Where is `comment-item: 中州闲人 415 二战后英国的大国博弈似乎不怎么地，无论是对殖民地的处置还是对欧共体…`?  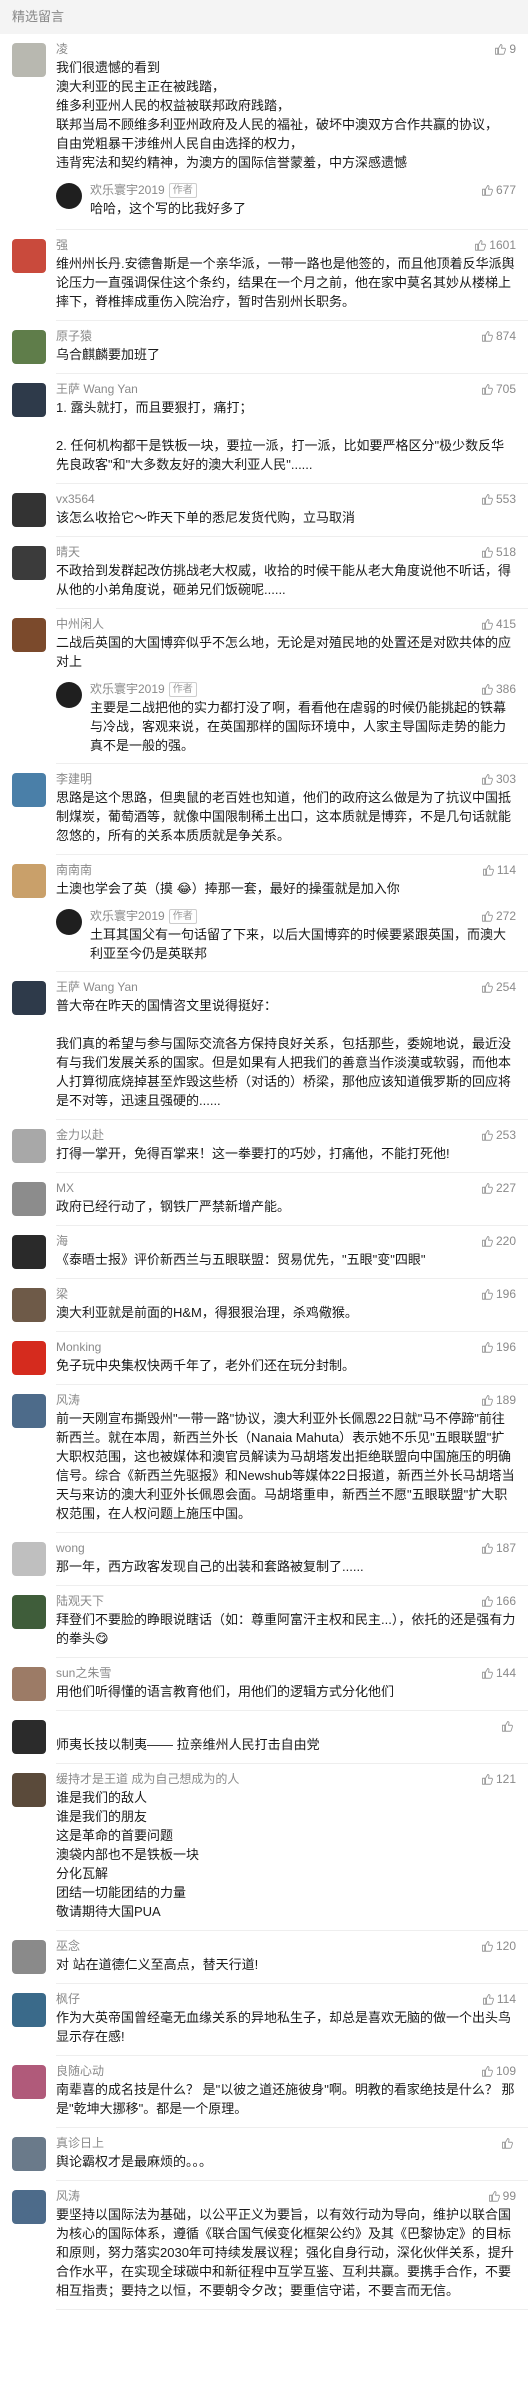 comment-item: 中州闲人 415 二战后英国的大国博弈似乎不怎么地，无论是对殖民地的处置还是对欧共体… is located at coordinates (264, 682).